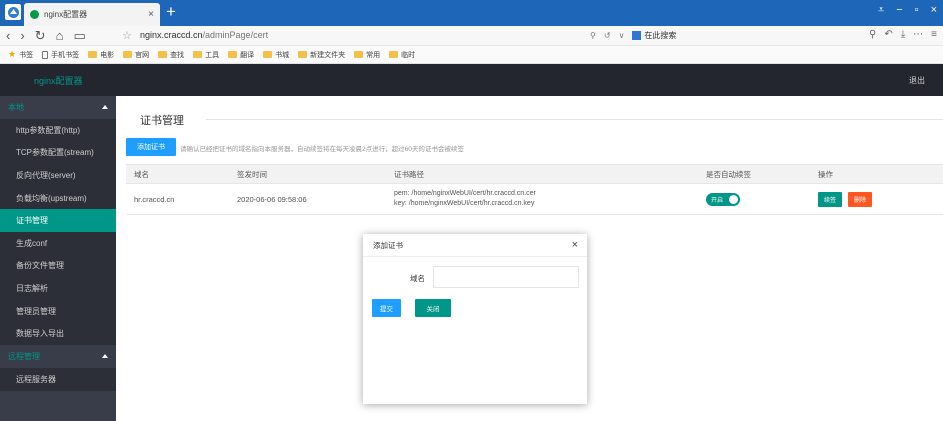 Image resolution: width=943 pixels, height=421 pixels. I want to click on sidebar-item-backup: 备份文件管理, so click(58, 266).